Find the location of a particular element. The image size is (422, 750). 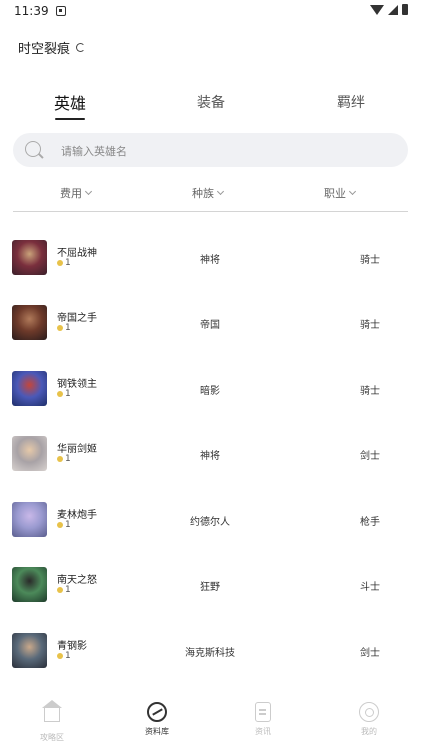

search-bar: 请输入英雄名 is located at coordinates (210, 150).